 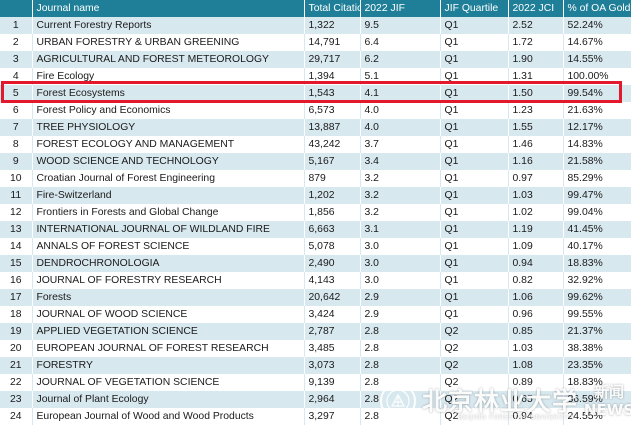 What do you see at coordinates (400, 8) in the screenshot?
I see `header-jif: 2022 JIF` at bounding box center [400, 8].